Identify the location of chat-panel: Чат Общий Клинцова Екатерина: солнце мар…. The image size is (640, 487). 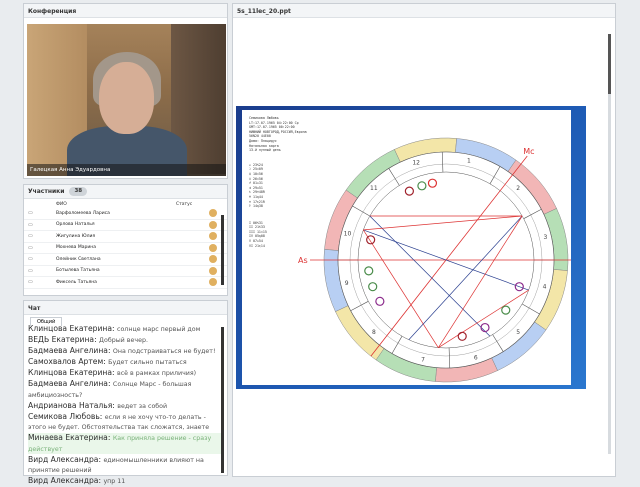
(125, 392).